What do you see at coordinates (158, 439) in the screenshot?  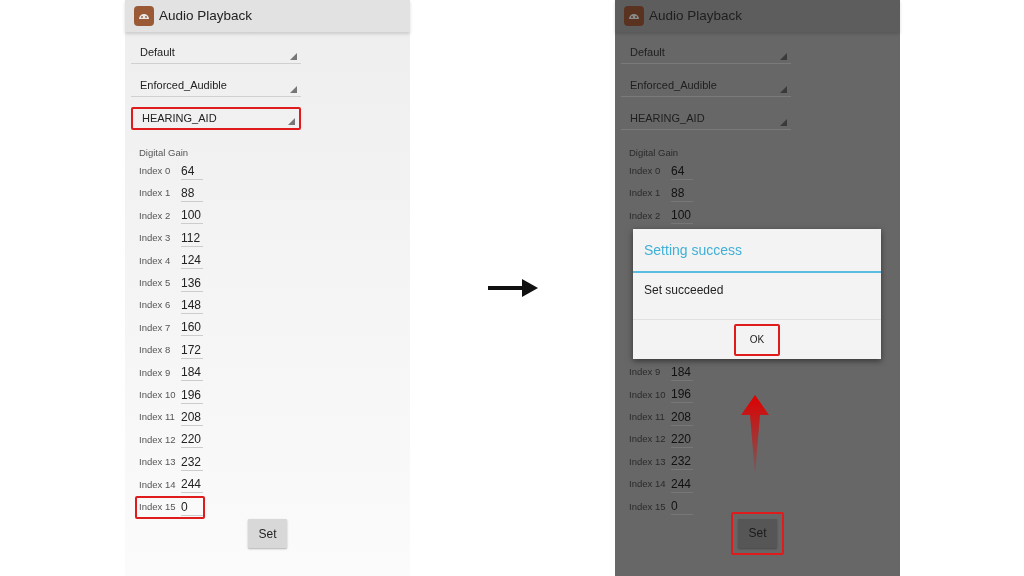 I see `index-label: Index 12` at bounding box center [158, 439].